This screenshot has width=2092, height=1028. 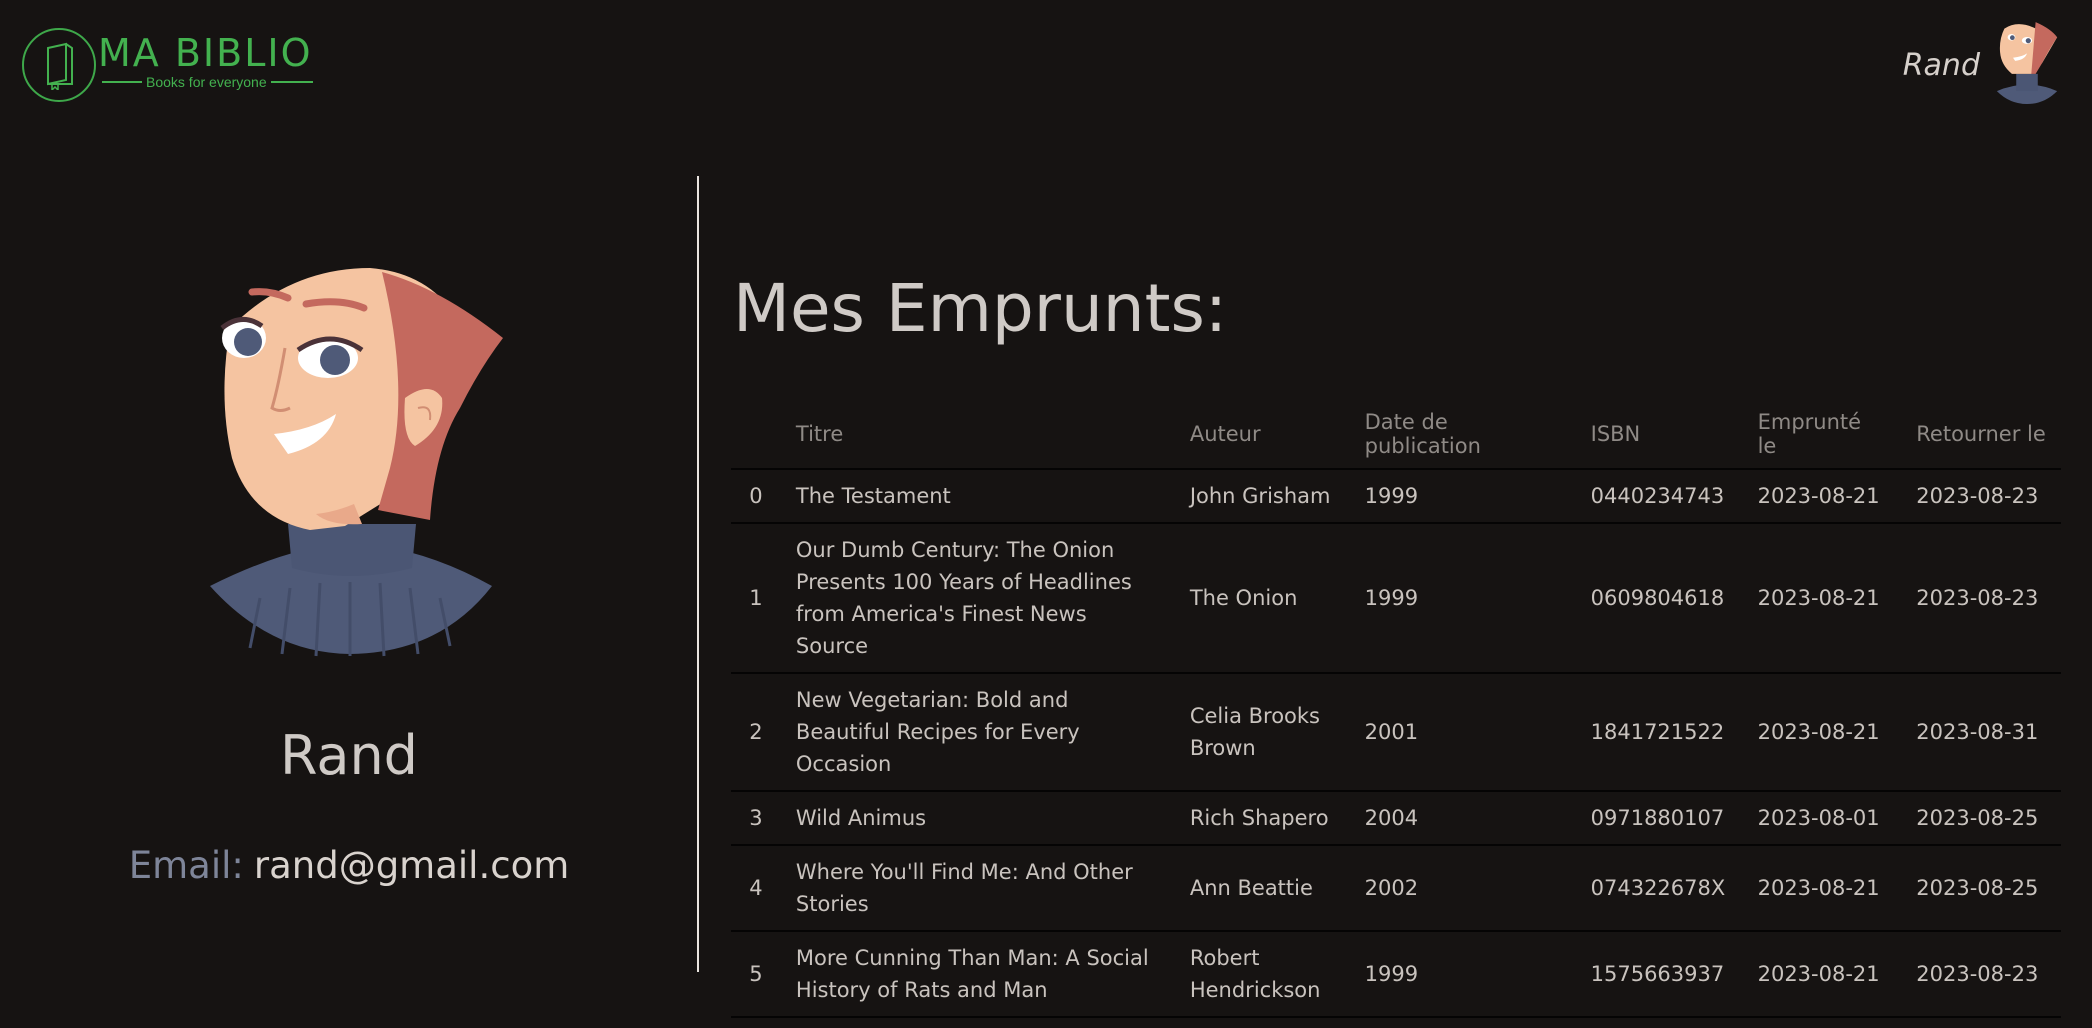 I want to click on book-isbn: 0971880107, so click(x=1659, y=818).